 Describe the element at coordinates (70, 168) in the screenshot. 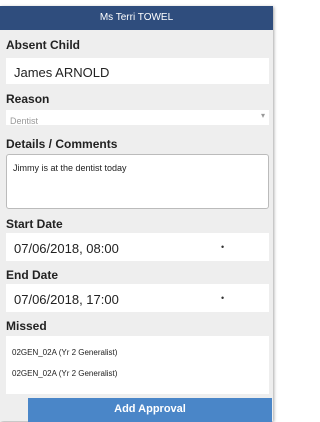

I see `details-text: Jimmy is at the dentist today` at that location.